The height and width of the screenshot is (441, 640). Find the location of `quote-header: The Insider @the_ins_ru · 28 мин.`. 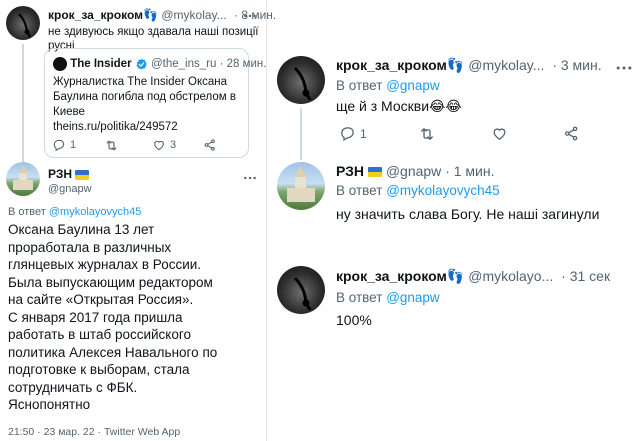

quote-header: The Insider @the_ins_ru · 28 мин. is located at coordinates (159, 64).